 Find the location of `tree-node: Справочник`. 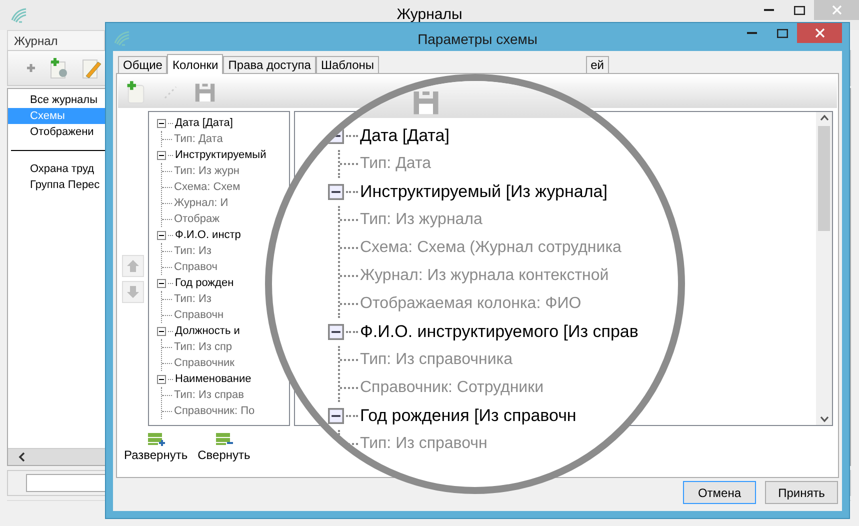

tree-node: Справочник is located at coordinates (204, 363).